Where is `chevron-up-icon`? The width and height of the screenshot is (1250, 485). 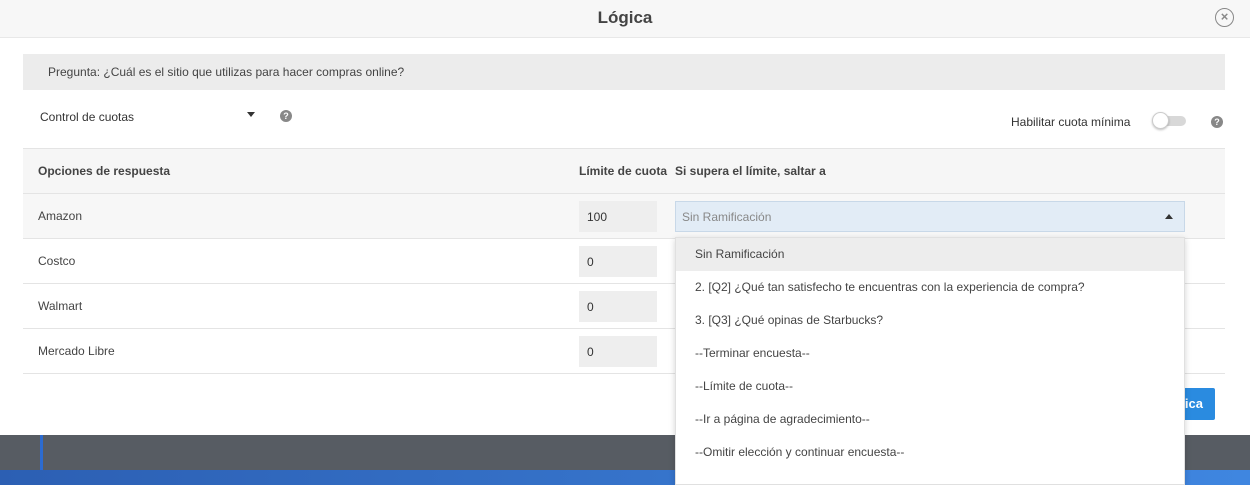 chevron-up-icon is located at coordinates (1169, 216).